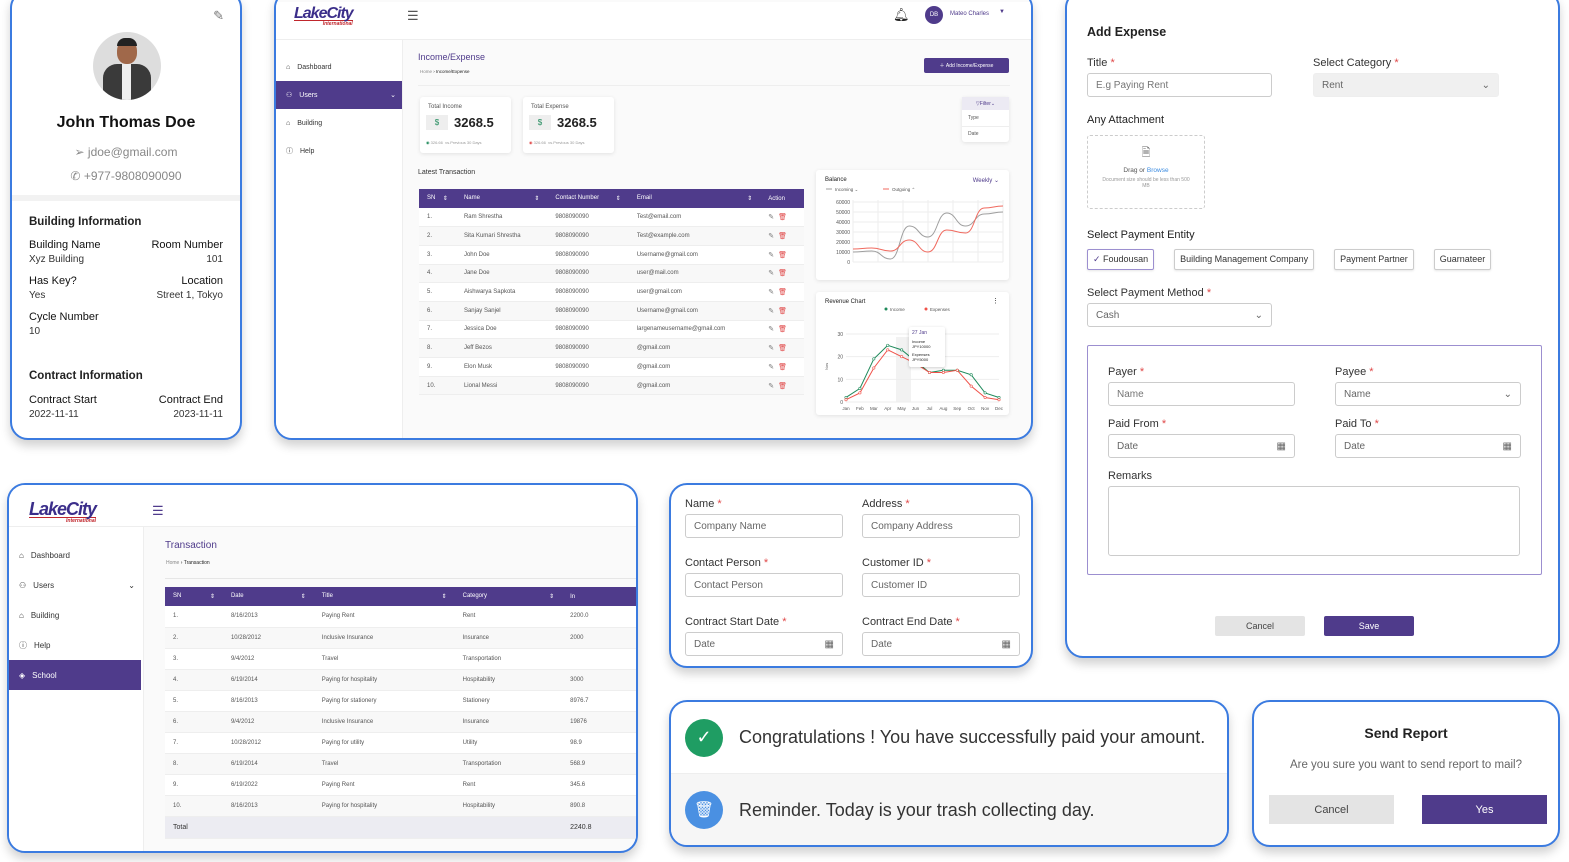 The image size is (1569, 862). I want to click on payment-method-select: Cash ⌄, so click(1179, 315).